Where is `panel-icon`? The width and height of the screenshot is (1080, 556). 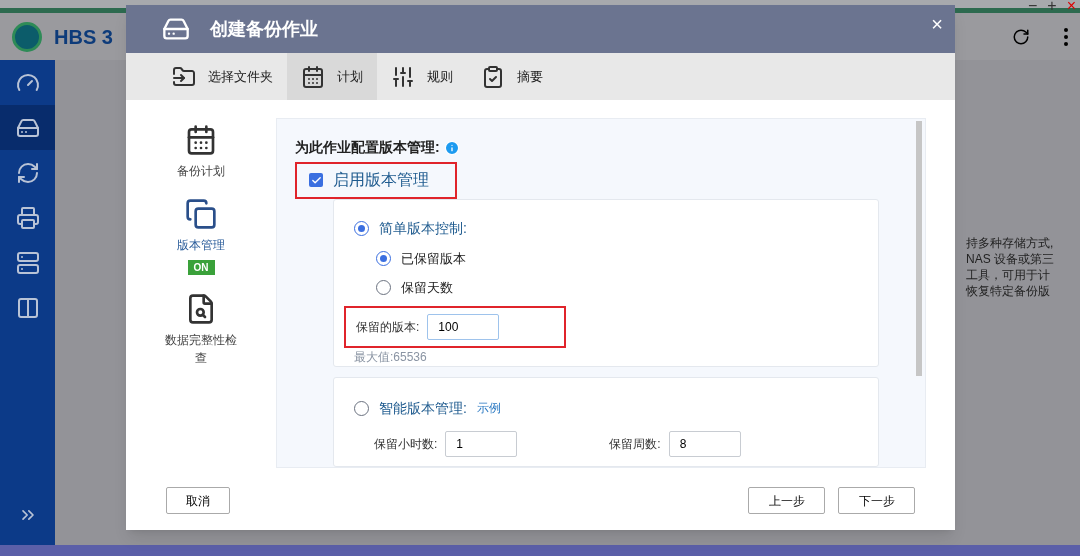
panel-icon is located at coordinates (27, 307).